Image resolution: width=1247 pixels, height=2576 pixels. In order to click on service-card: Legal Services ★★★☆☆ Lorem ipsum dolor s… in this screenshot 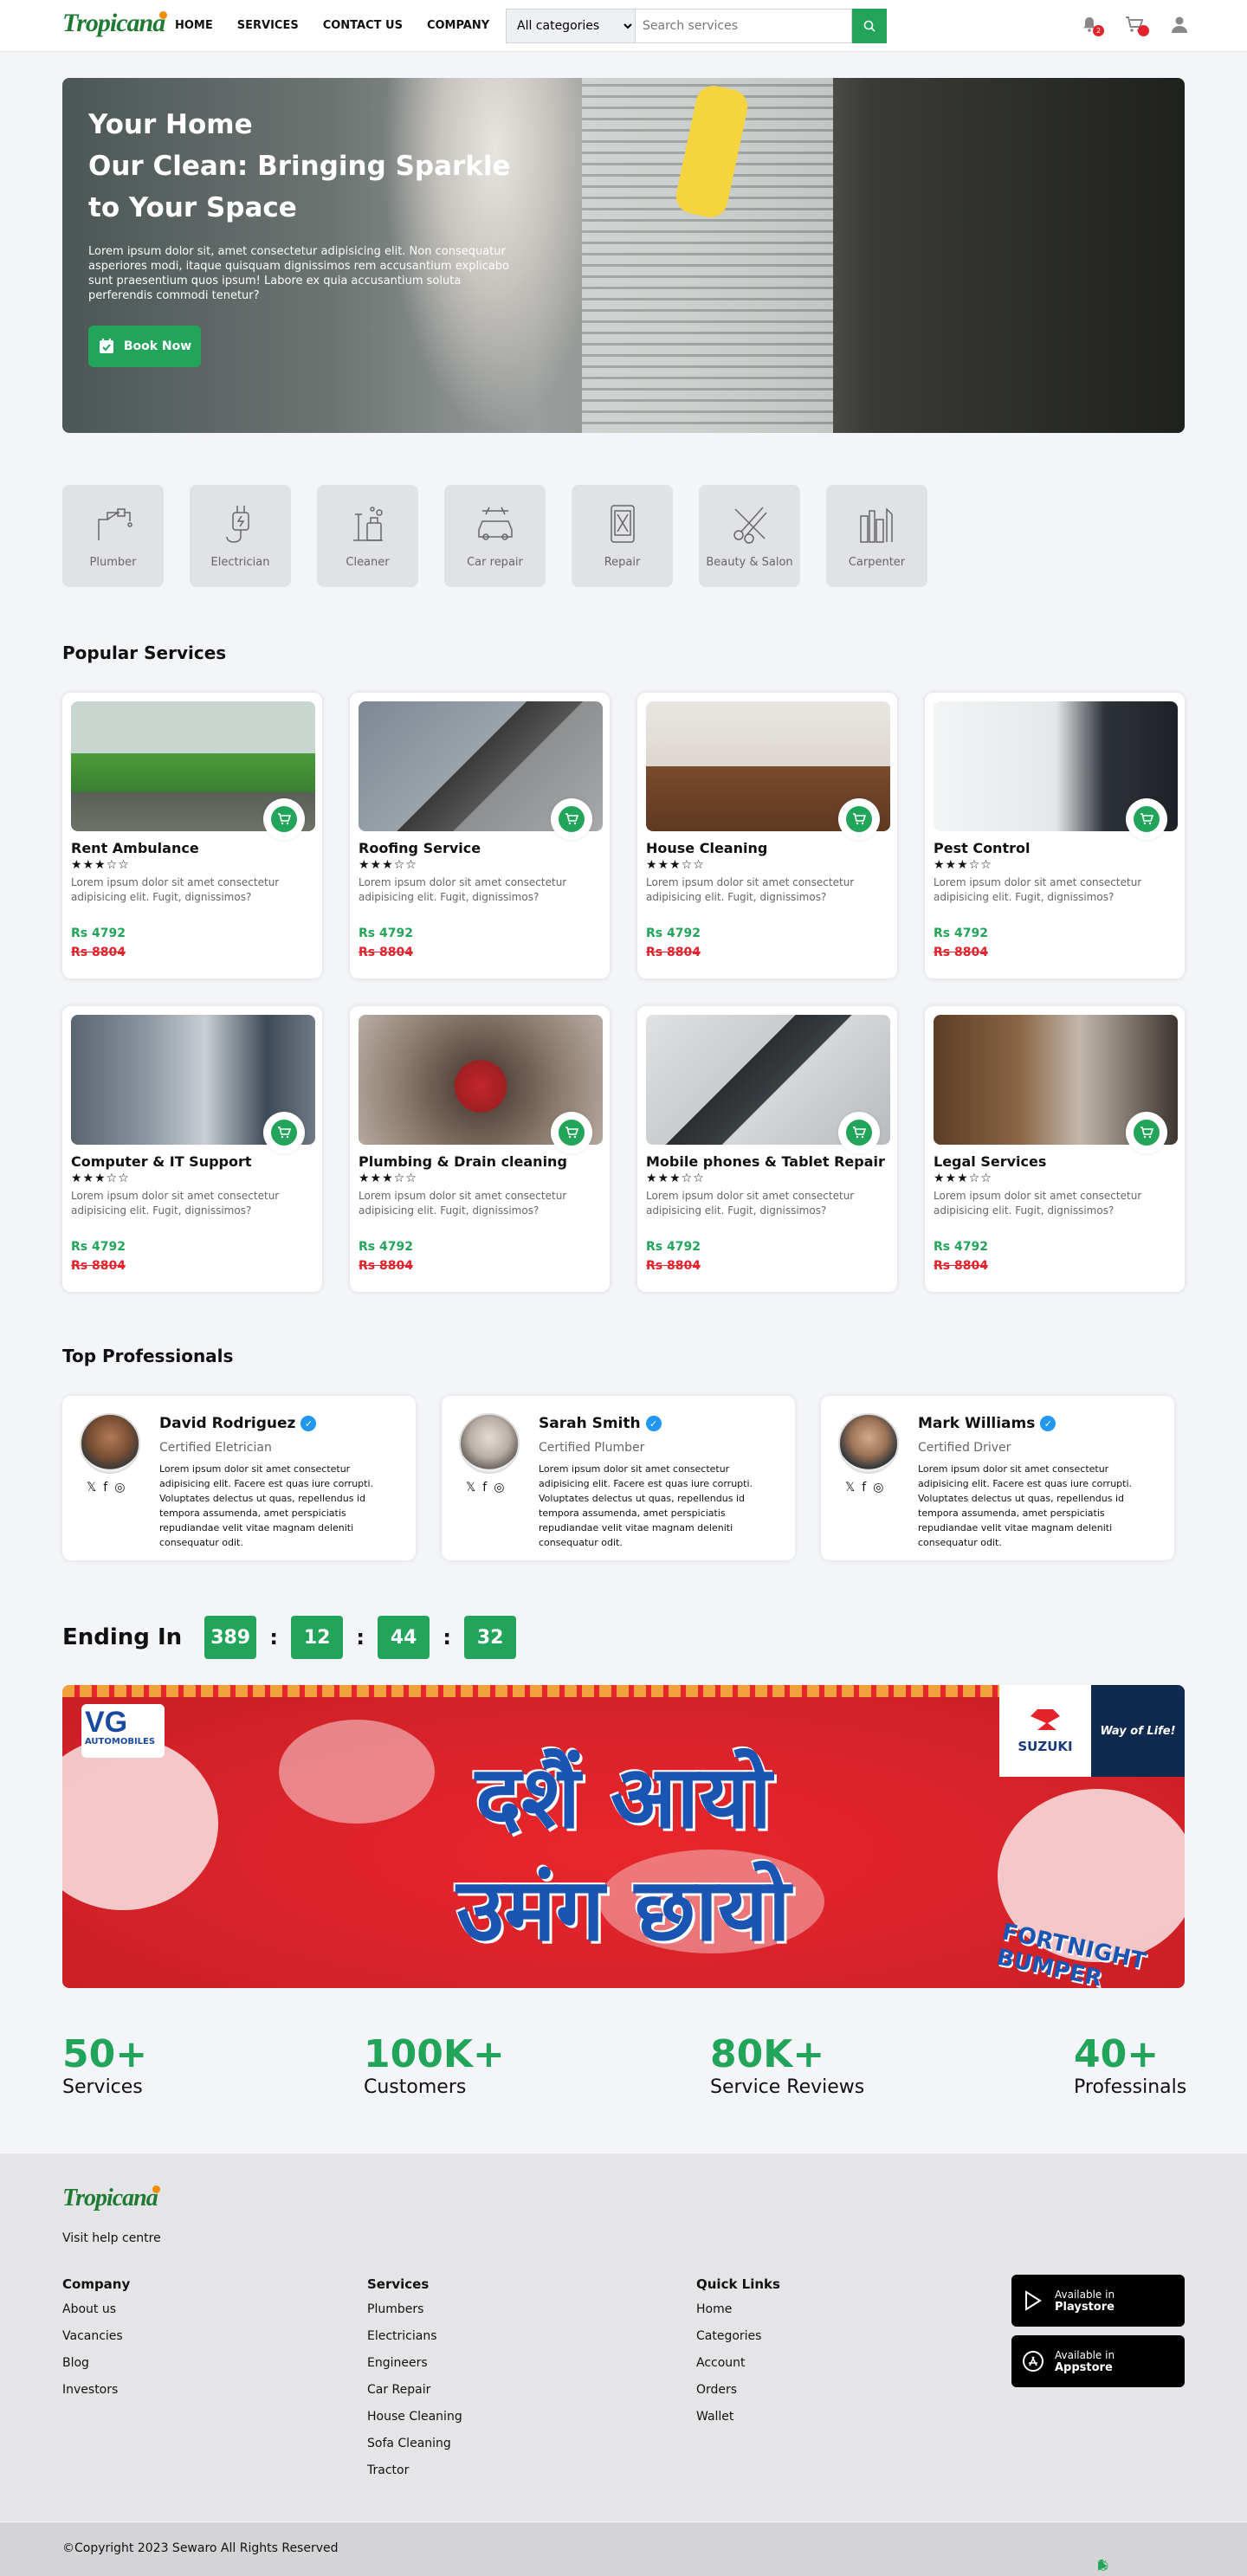, I will do `click(1055, 1149)`.